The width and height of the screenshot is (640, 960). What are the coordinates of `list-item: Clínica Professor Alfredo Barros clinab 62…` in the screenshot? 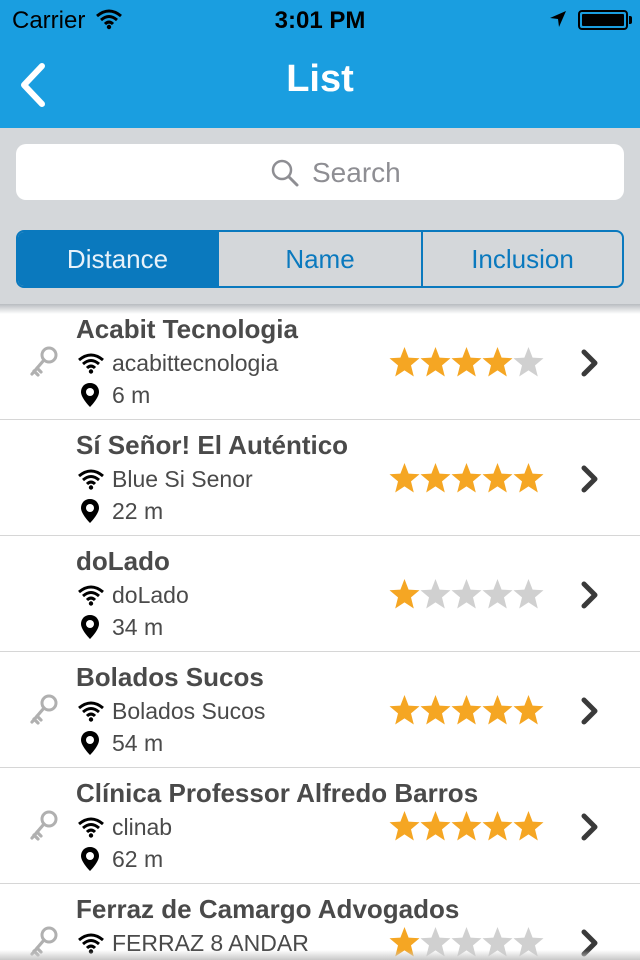 It's located at (320, 826).